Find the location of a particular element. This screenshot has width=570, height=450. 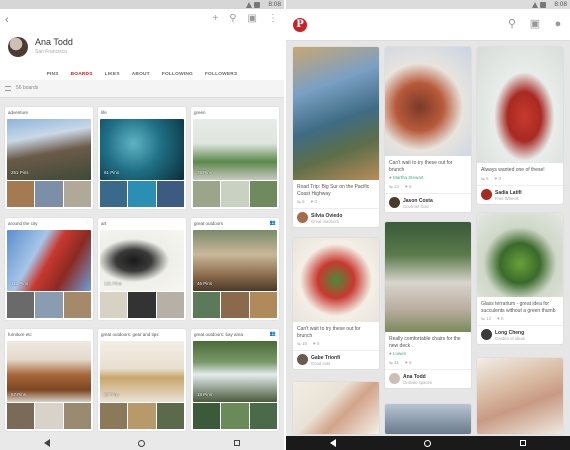

board-pin-count: 75 Pins is located at coordinates (205, 172).